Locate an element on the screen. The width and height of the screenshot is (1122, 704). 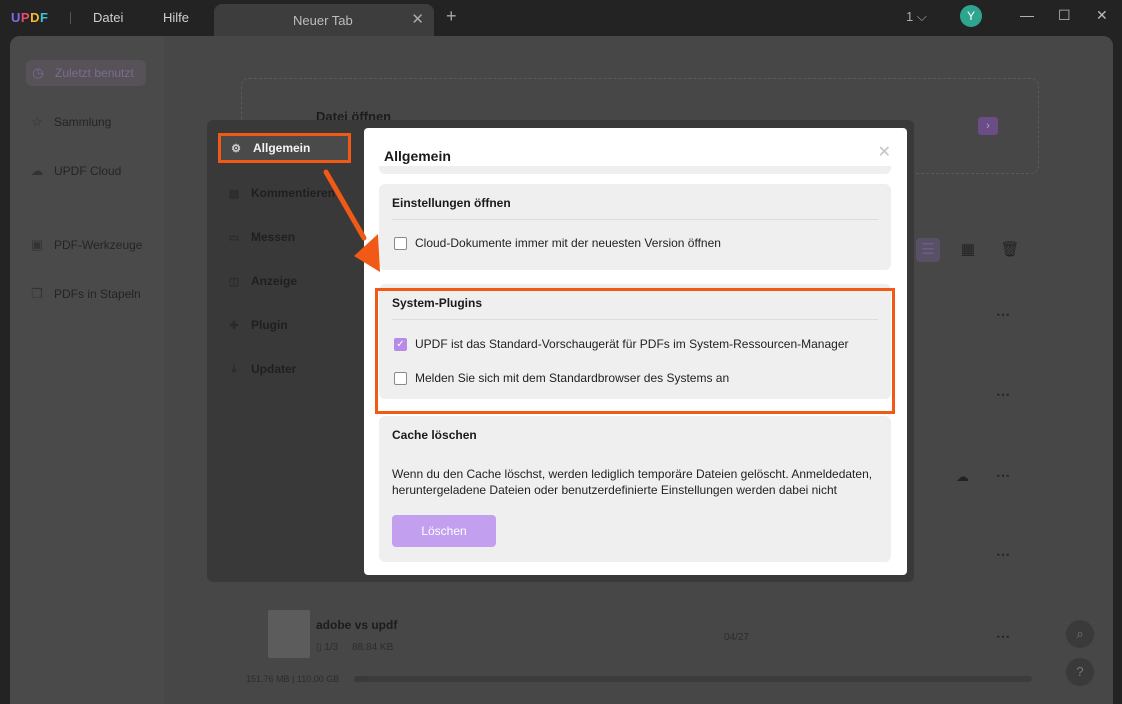
tab-new: Neuer Tab ✕ is located at coordinates (324, 20).